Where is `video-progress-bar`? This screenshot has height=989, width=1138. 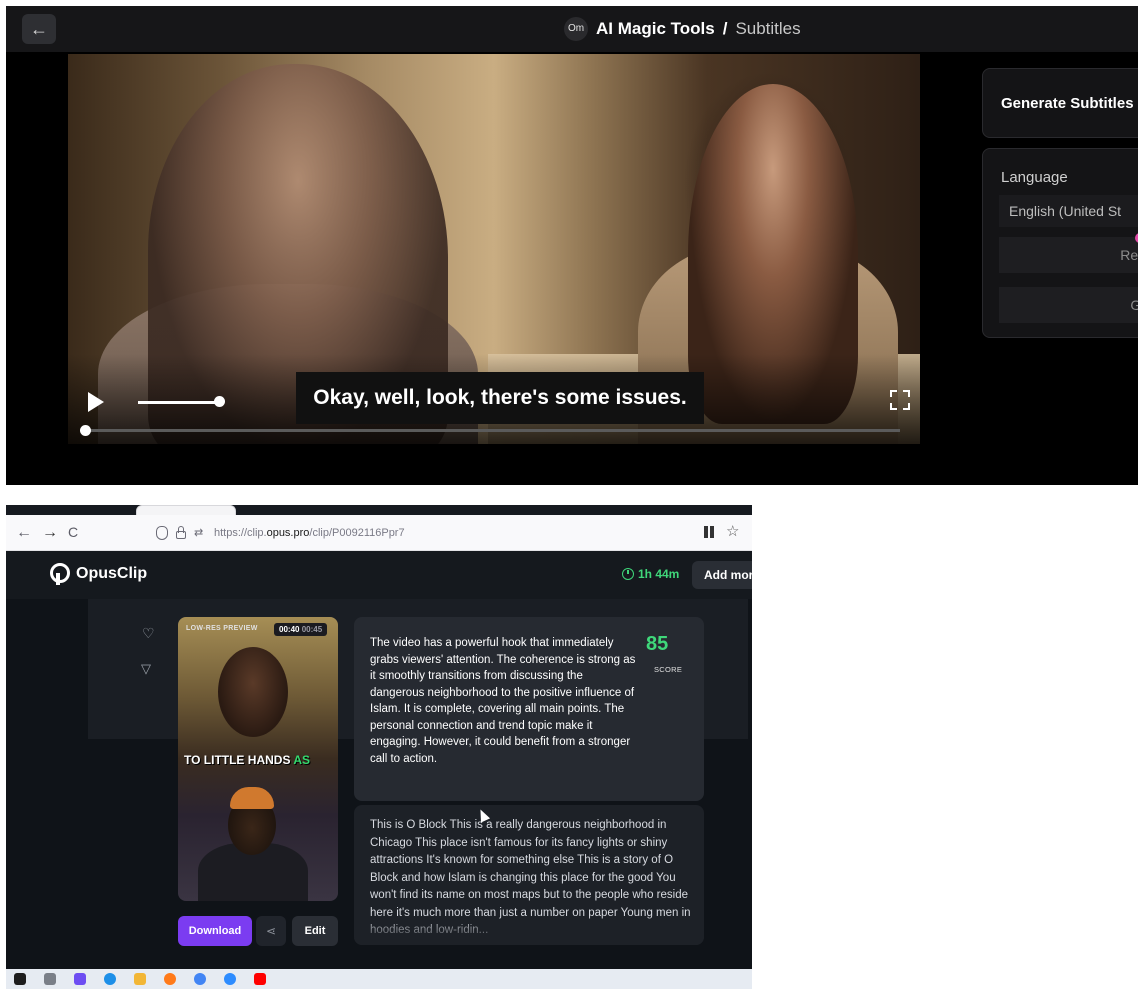 video-progress-bar is located at coordinates (492, 430).